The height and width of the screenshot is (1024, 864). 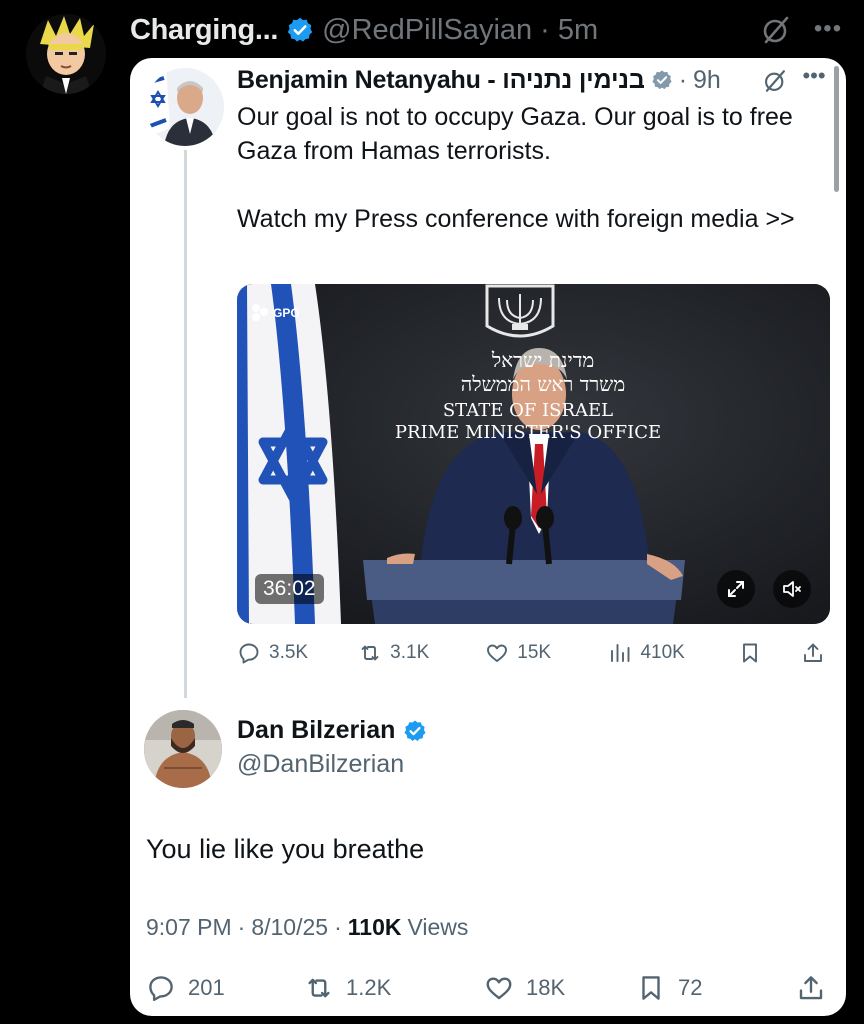 What do you see at coordinates (260, 312) in the screenshot?
I see `gpo-logo-icon` at bounding box center [260, 312].